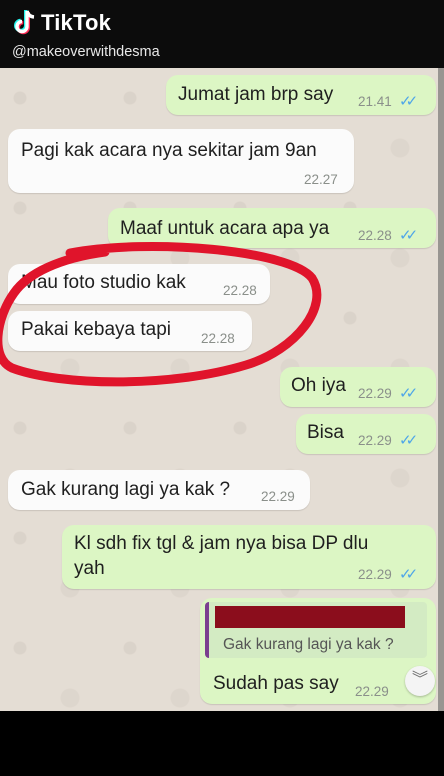 The width and height of the screenshot is (444, 776). I want to click on scrollbar, so click(441, 389).